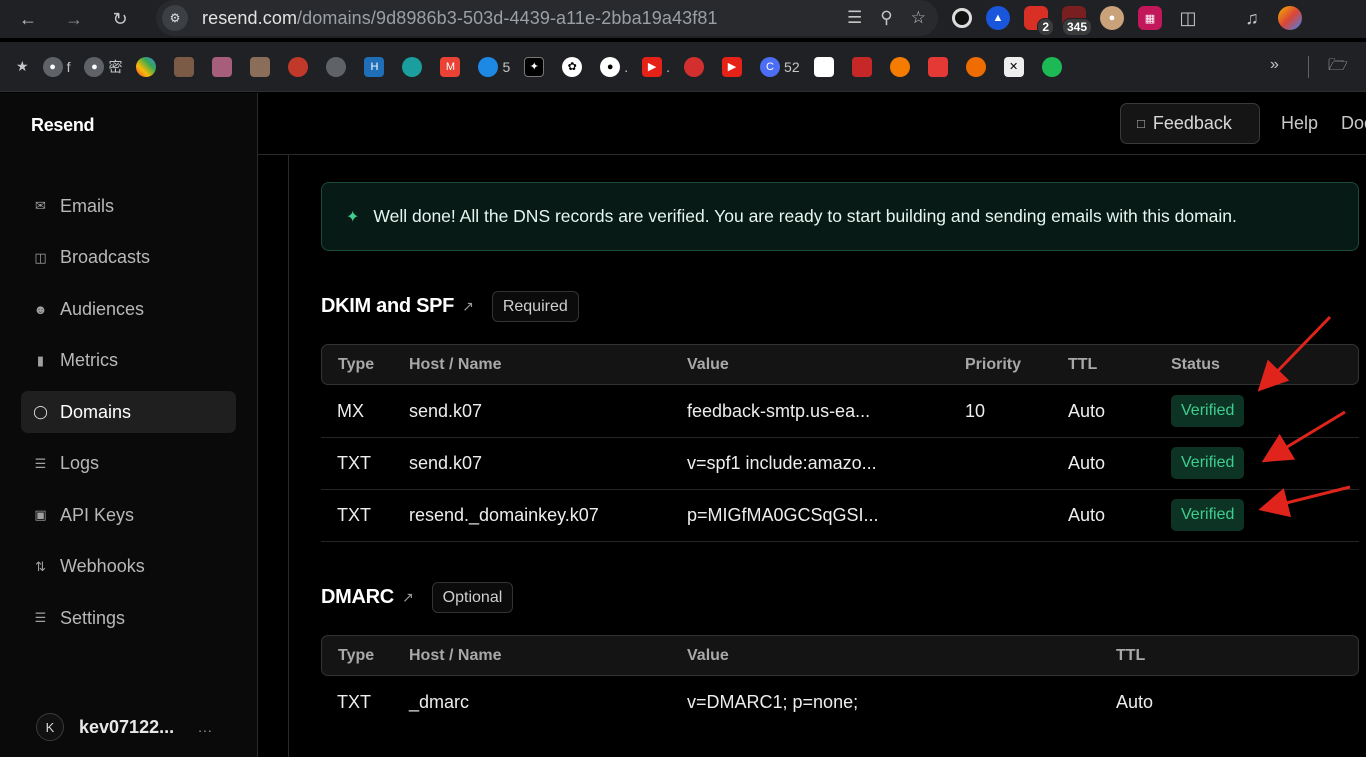 Image resolution: width=1366 pixels, height=757 pixels. What do you see at coordinates (504, 515) in the screenshot?
I see `record-host: resend._domainkey.k07` at bounding box center [504, 515].